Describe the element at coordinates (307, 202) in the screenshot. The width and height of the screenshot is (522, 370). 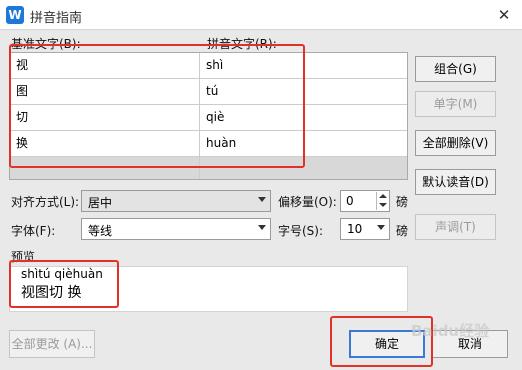
I see `offset-label: 偏移量(O):` at that location.